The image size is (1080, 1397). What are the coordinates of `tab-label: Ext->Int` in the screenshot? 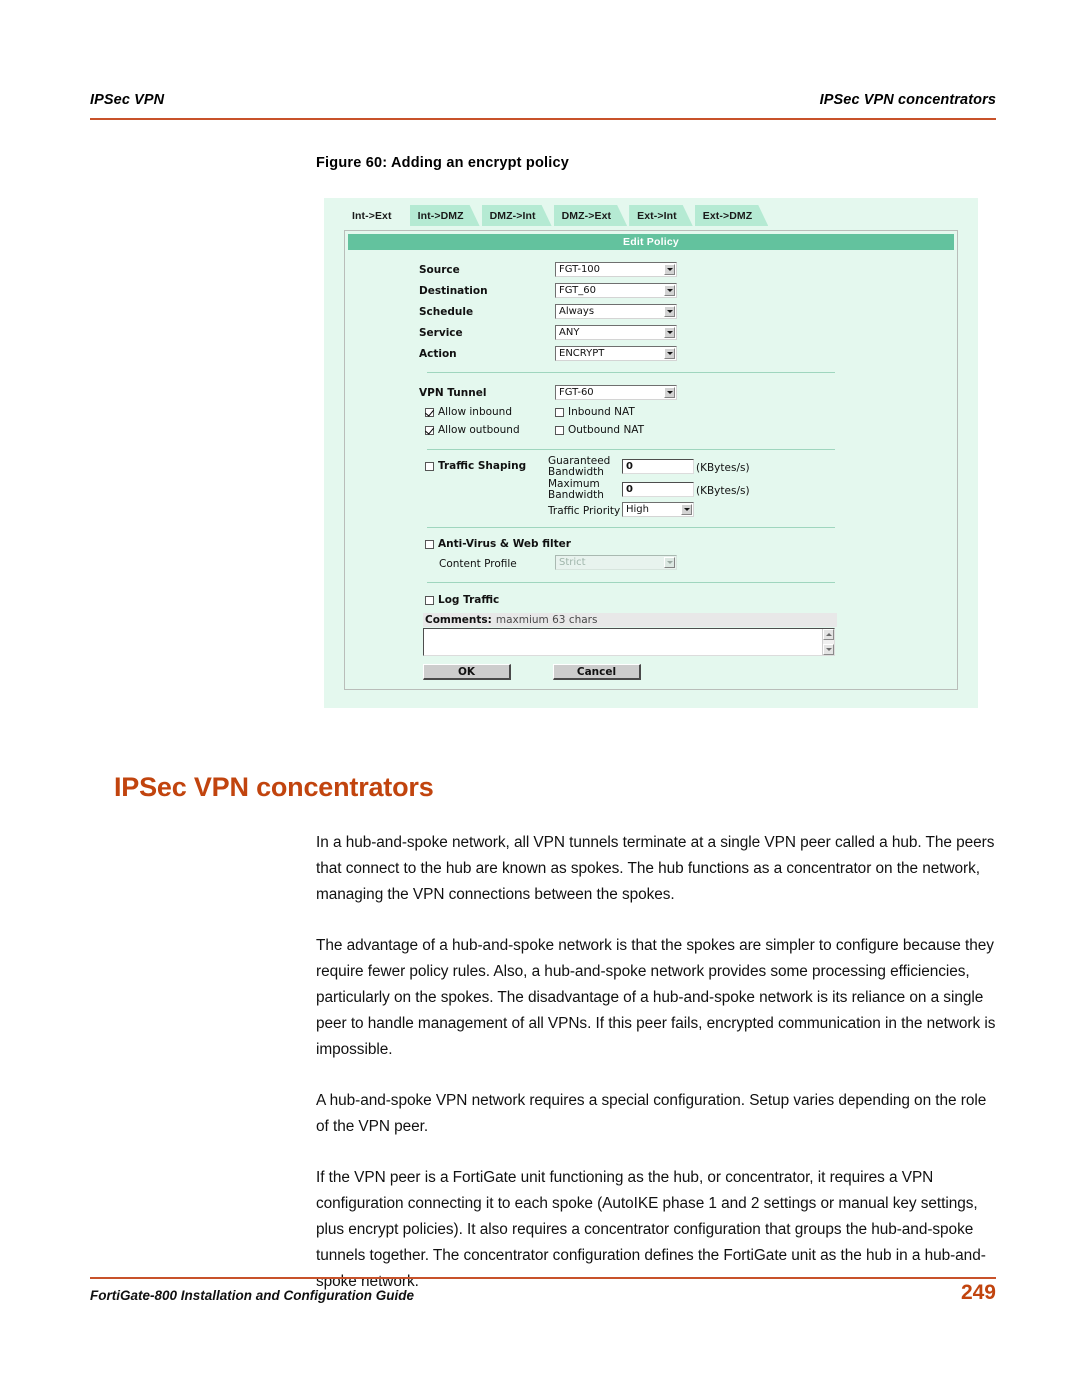 It's located at (657, 215).